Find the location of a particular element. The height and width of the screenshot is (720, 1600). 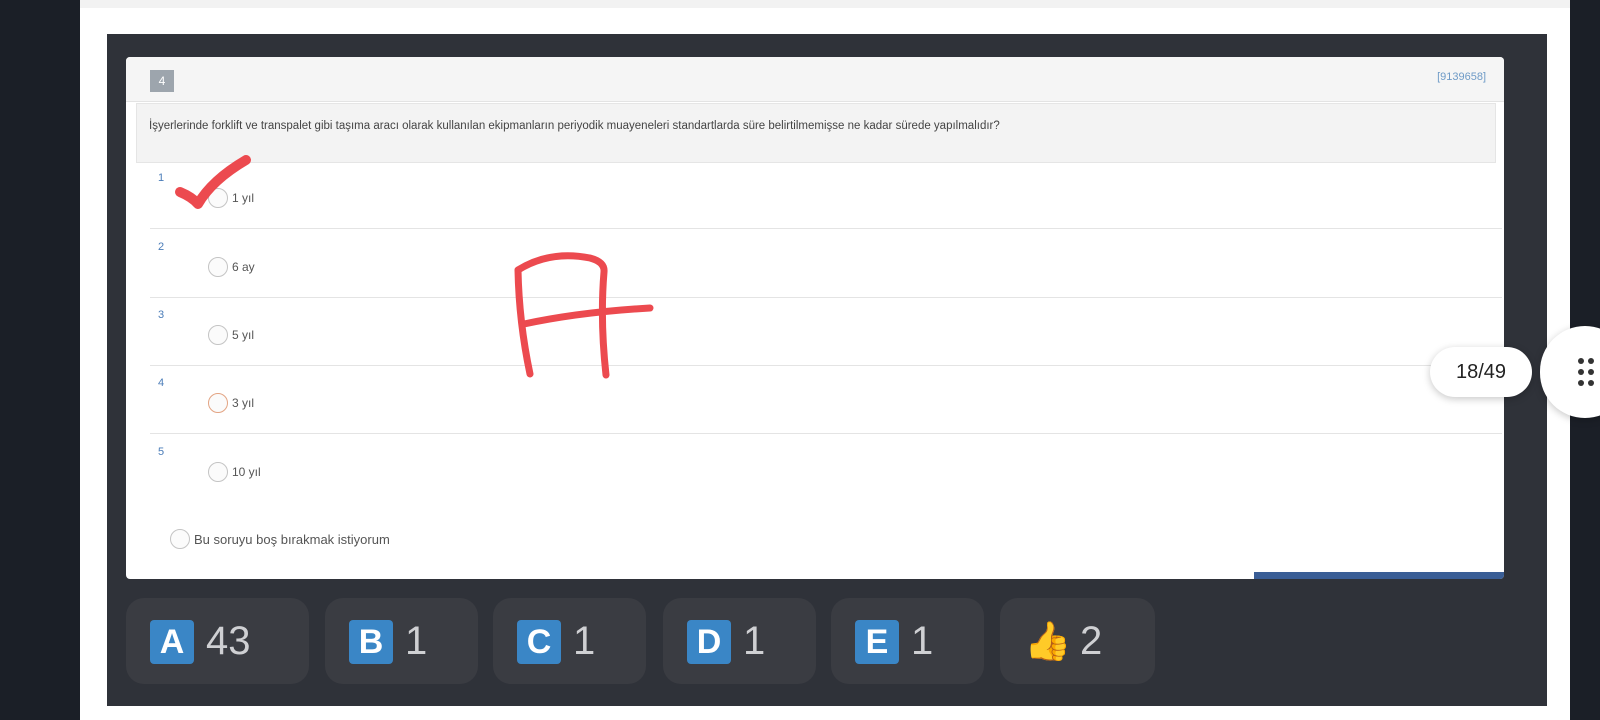

vote-letter: C is located at coordinates (539, 642).